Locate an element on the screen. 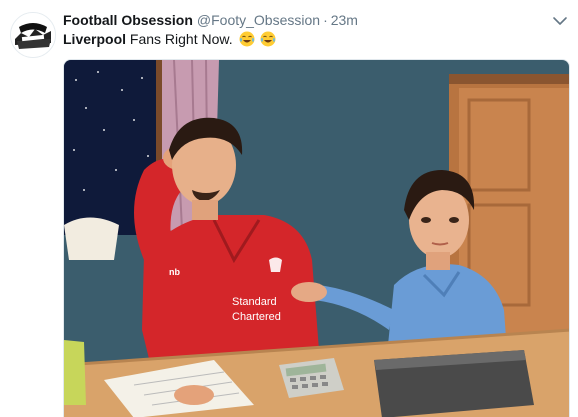  tweet-header: Football Obsession @Footy_Obsession · 23m is located at coordinates (210, 20).